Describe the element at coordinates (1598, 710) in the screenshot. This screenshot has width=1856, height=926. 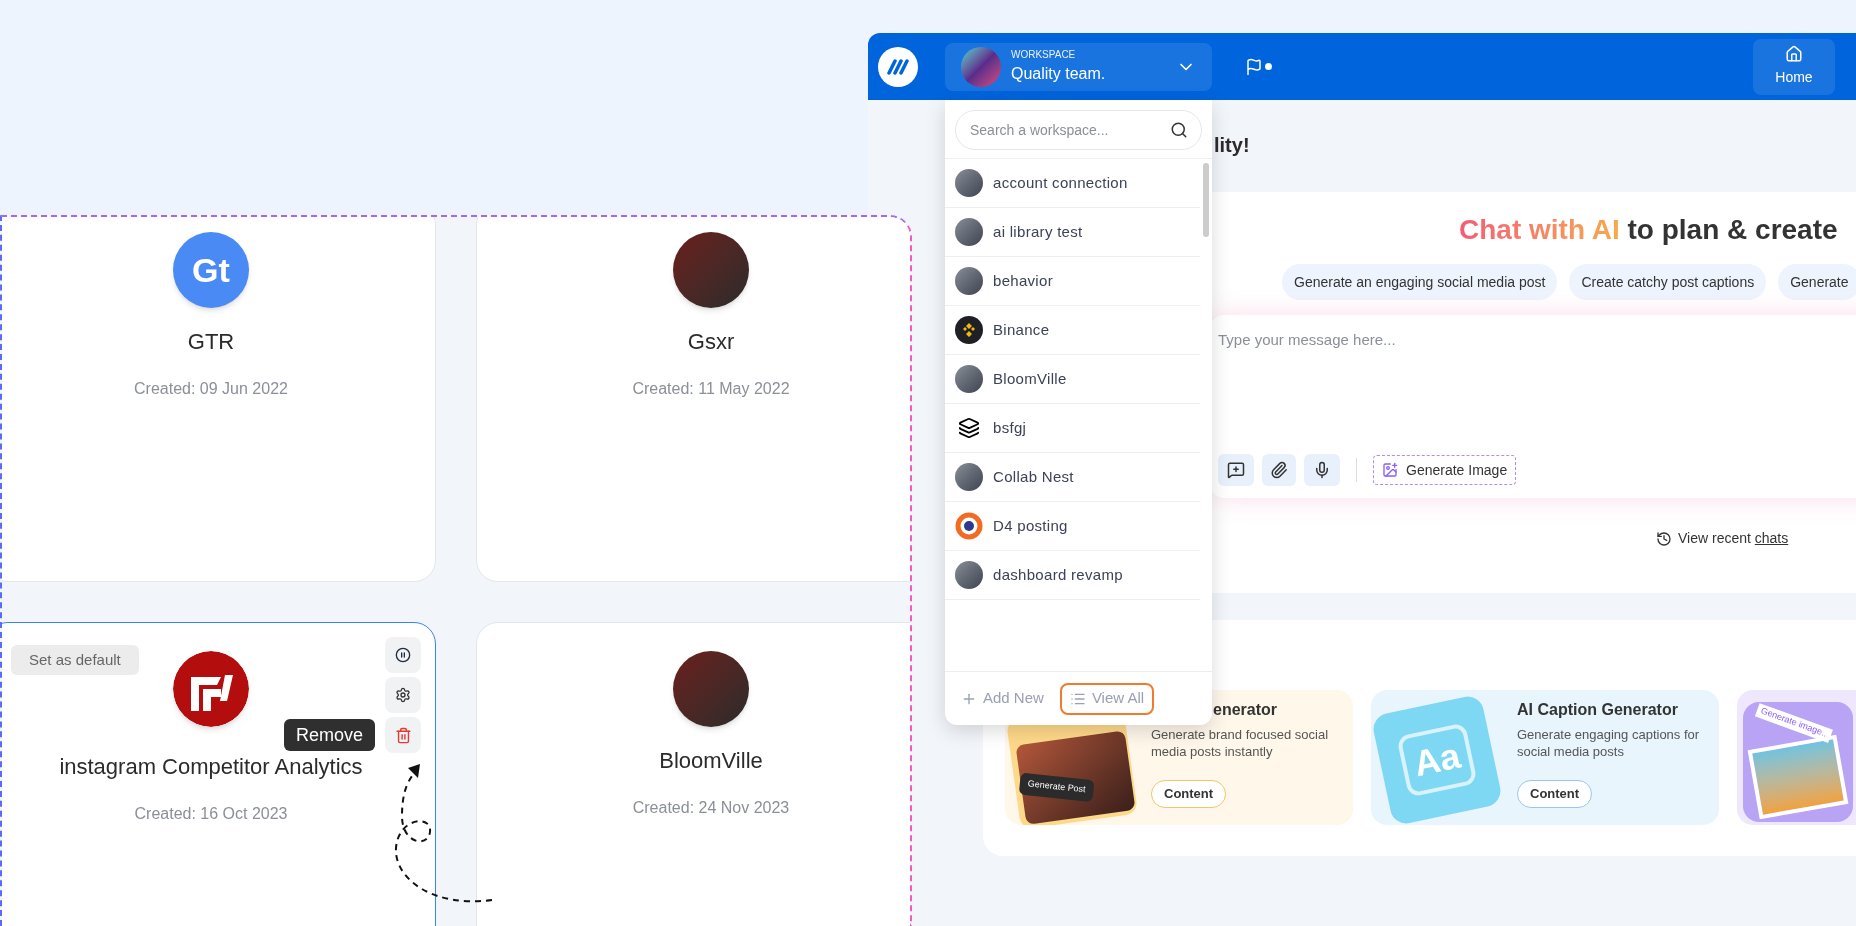
I see `tool-title: AI Caption Generator` at that location.